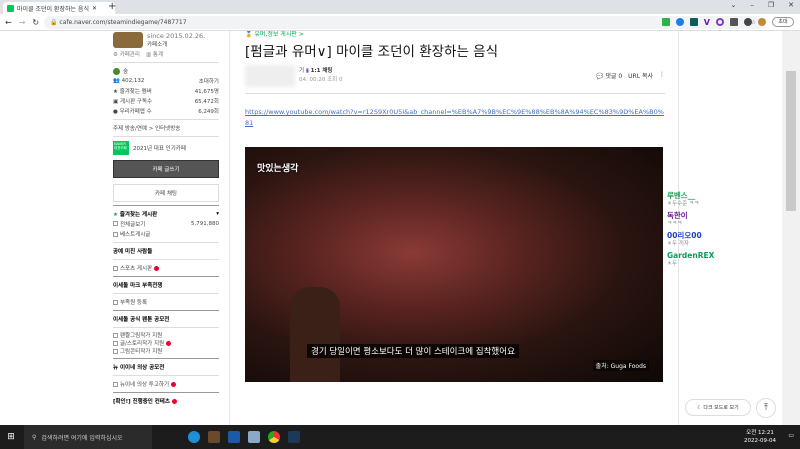 This screenshot has height=449, width=800. Describe the element at coordinates (690, 215) in the screenshot. I see `chat-user: 독한이` at that location.